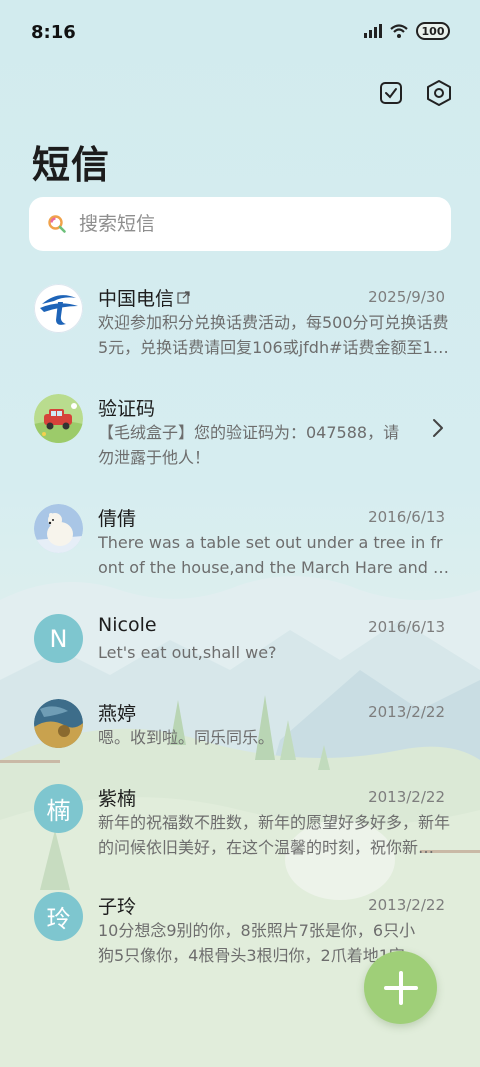 The width and height of the screenshot is (480, 1067). I want to click on chevron-right-icon, so click(438, 428).